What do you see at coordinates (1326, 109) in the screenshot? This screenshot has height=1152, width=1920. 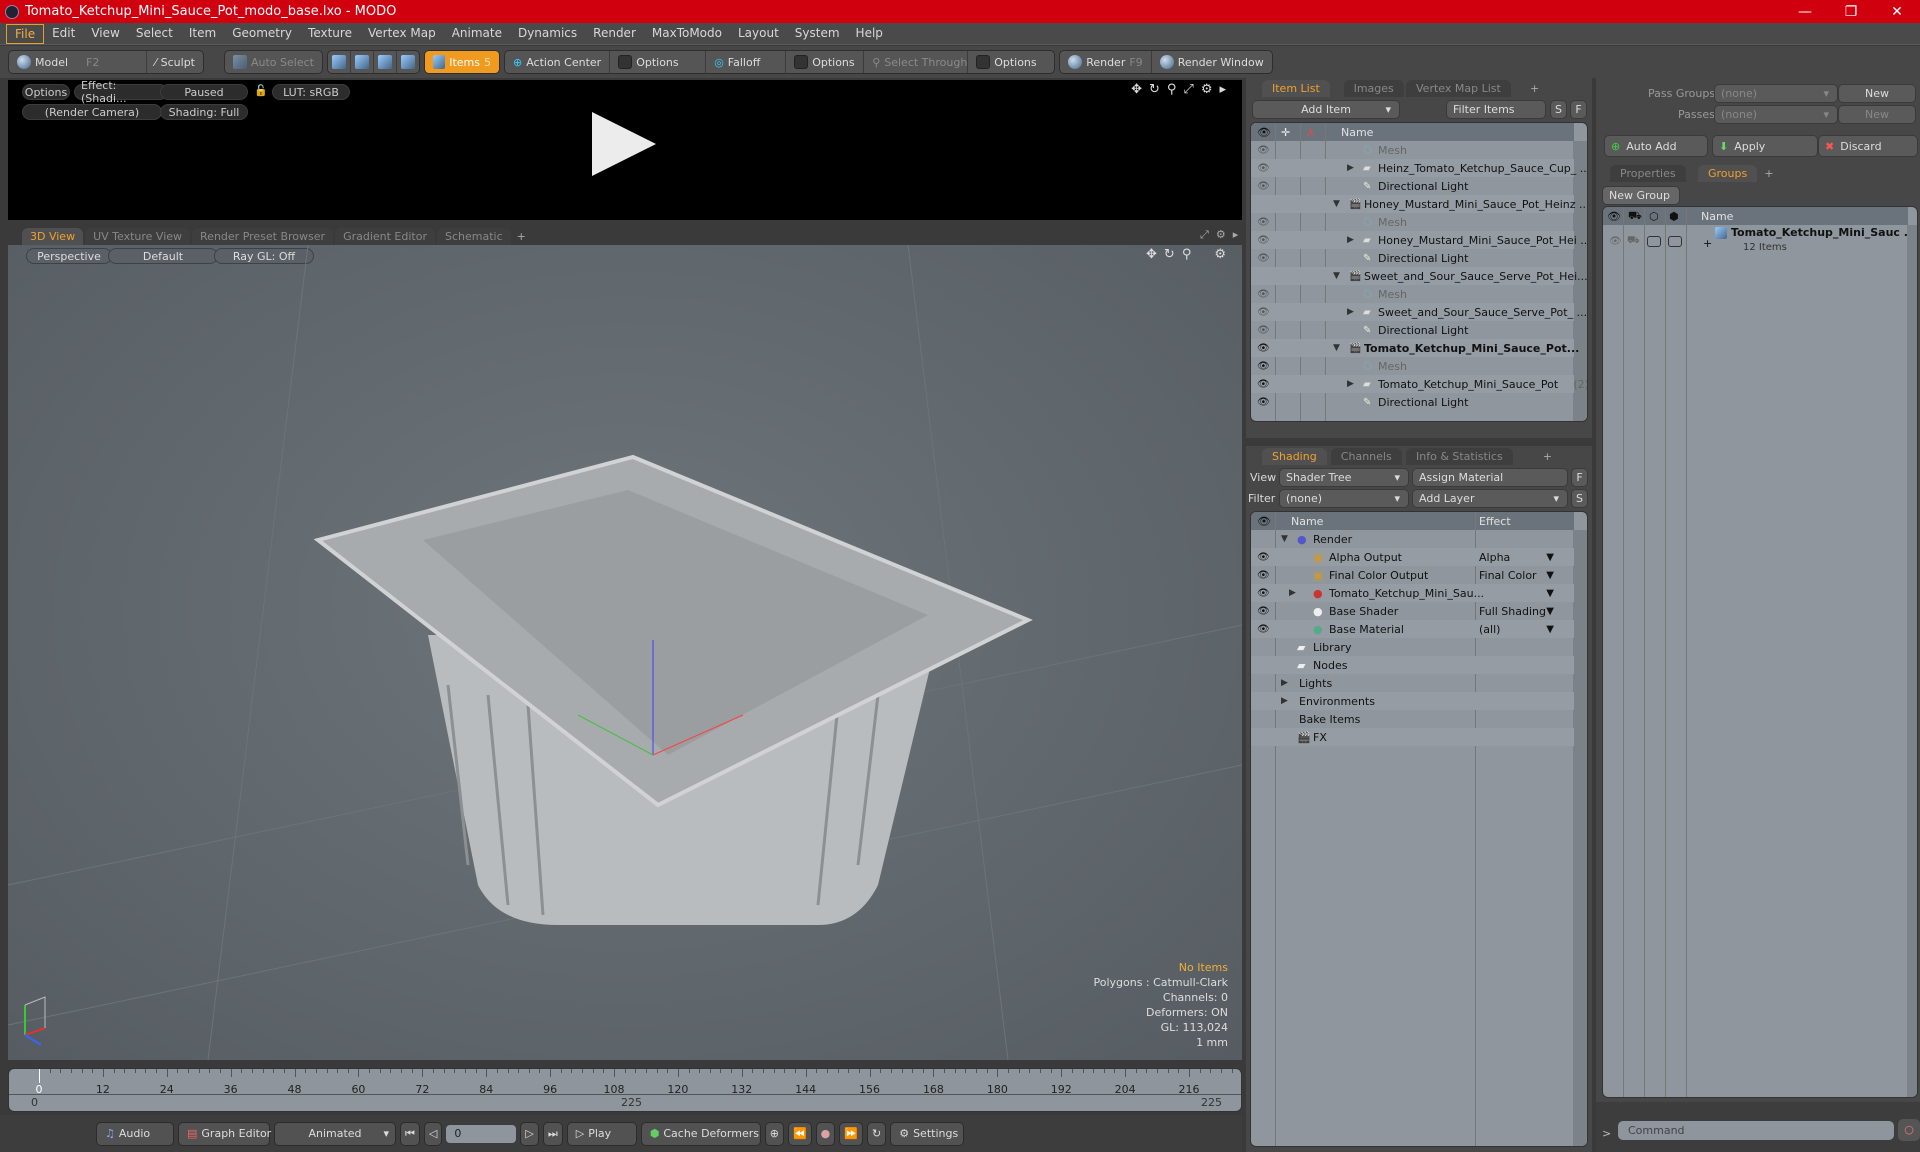 I see `add-item-dropdown: Add Item` at bounding box center [1326, 109].